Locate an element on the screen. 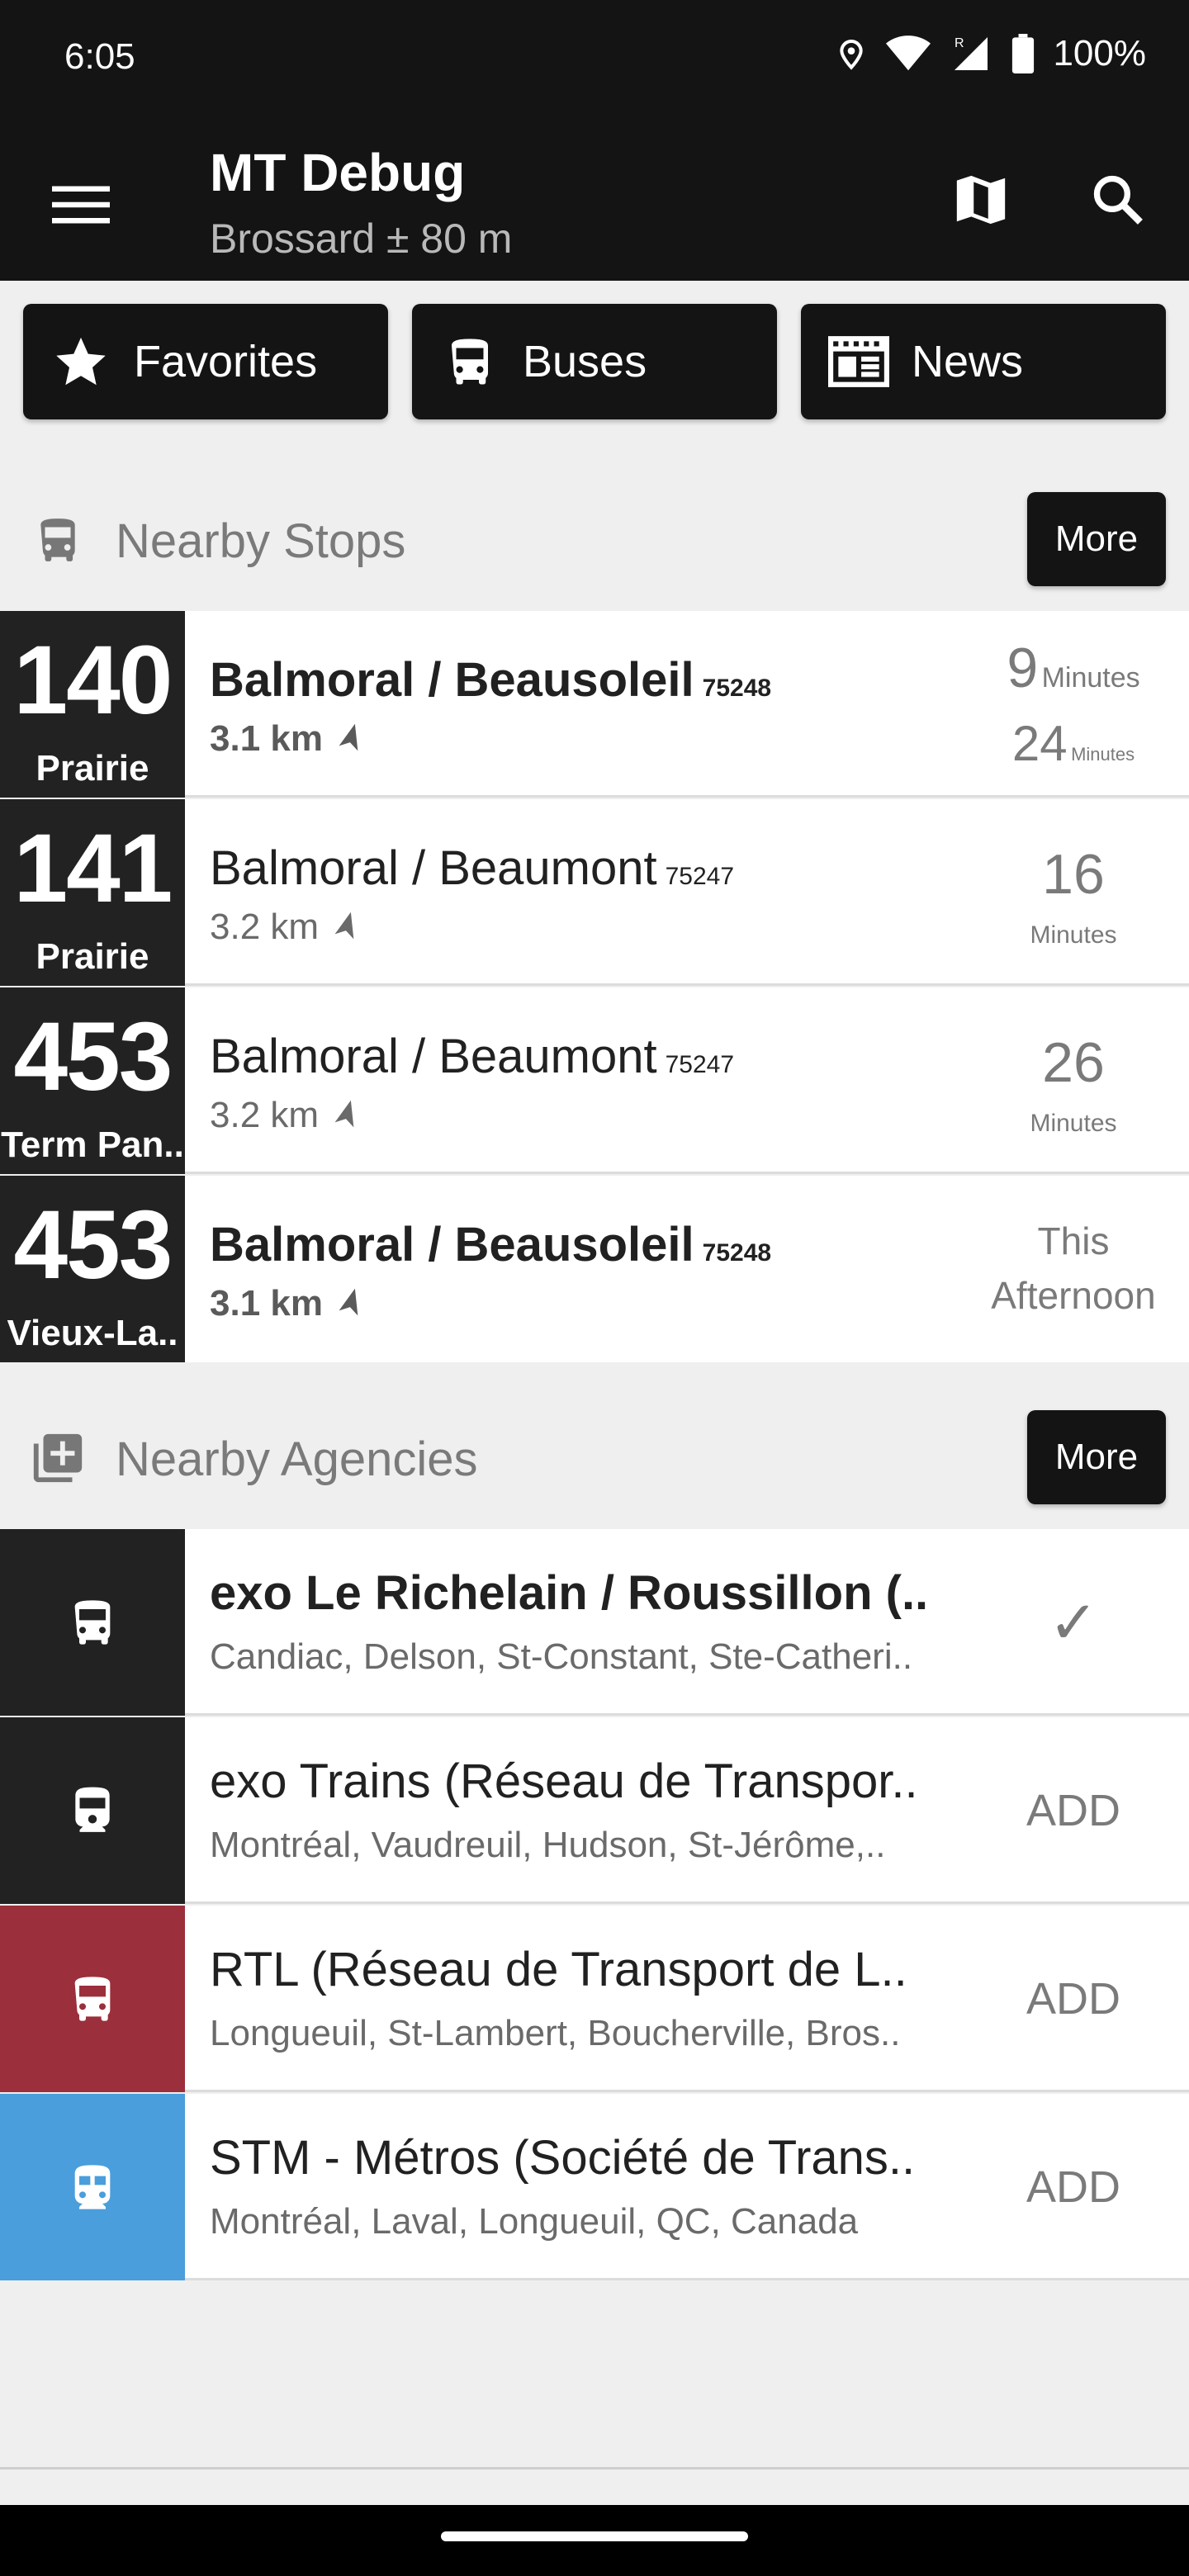 The image size is (1189, 2576). search-button is located at coordinates (1118, 199).